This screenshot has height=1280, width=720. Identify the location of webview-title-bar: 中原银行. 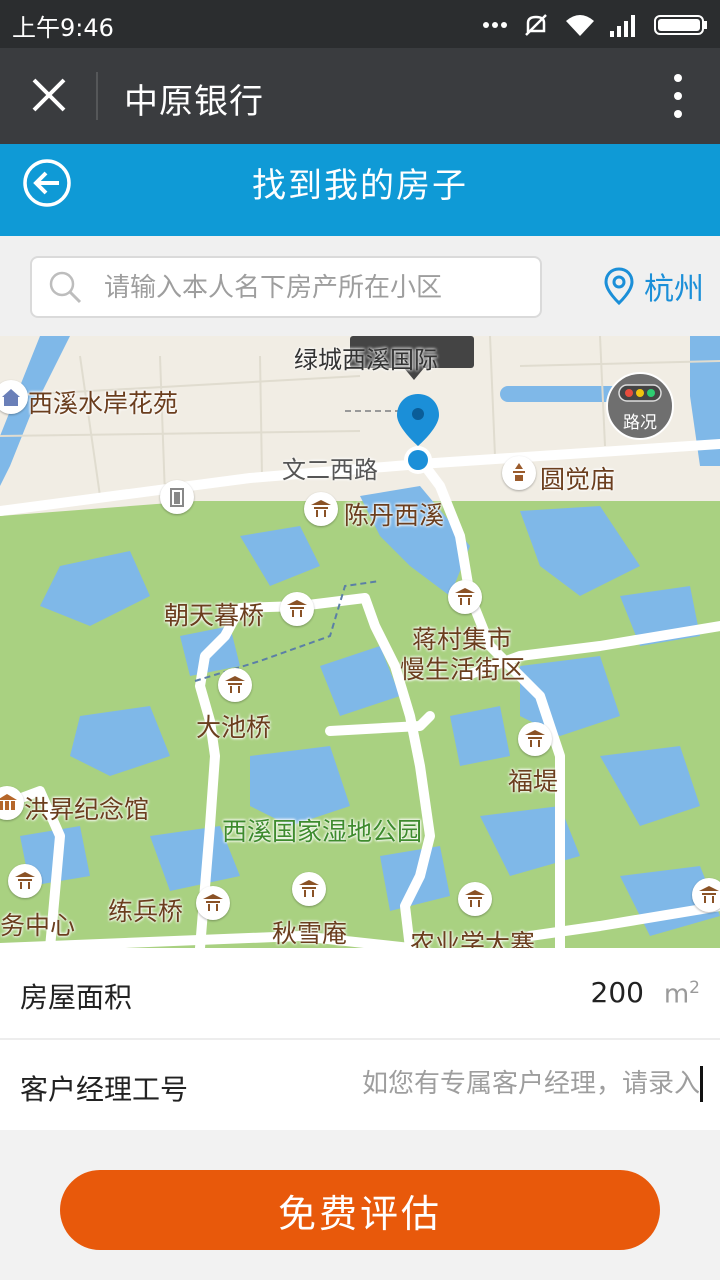
(360, 96).